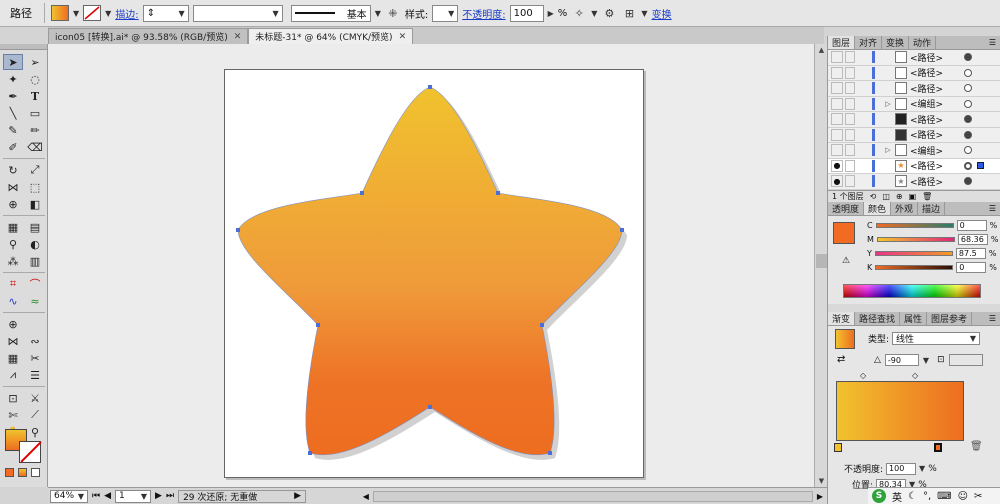  I want to click on black-row: K 0%, so click(932, 267).